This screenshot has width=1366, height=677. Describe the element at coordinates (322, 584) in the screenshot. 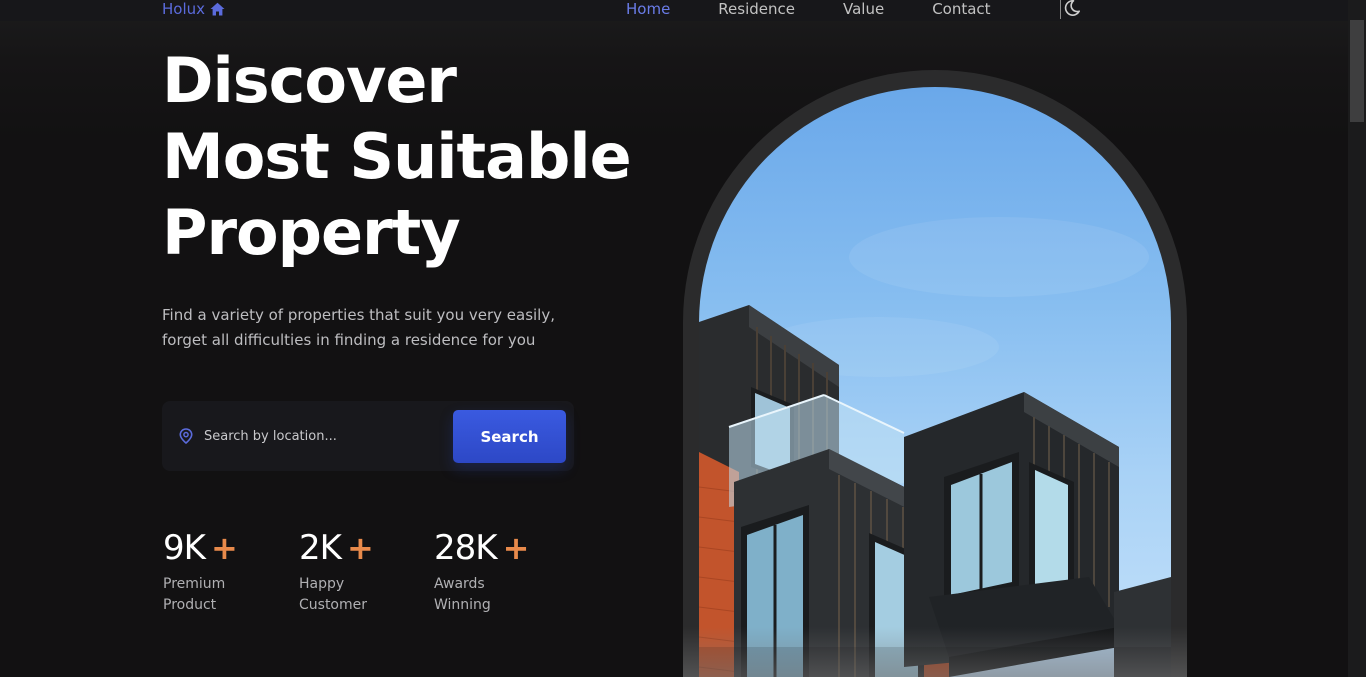

I see `stat-label-line: Happy` at that location.